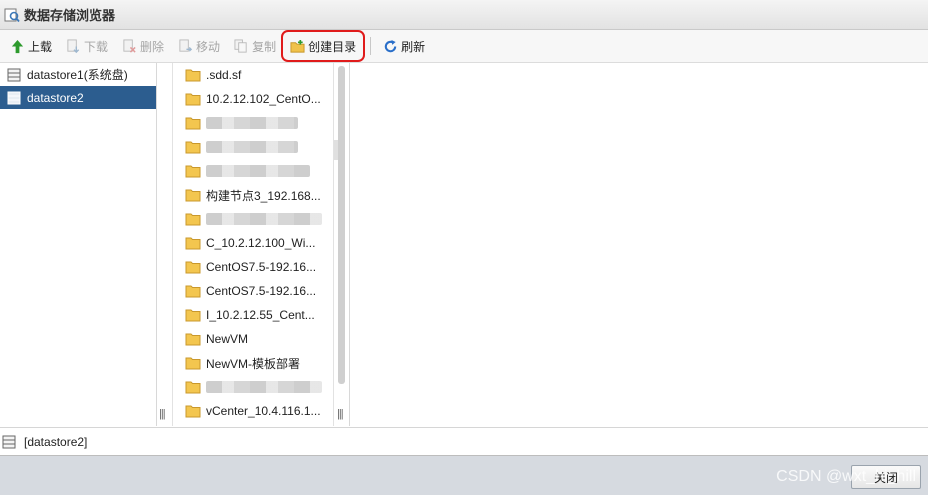  What do you see at coordinates (40, 46) in the screenshot?
I see `upload-label: 上载` at bounding box center [40, 46].